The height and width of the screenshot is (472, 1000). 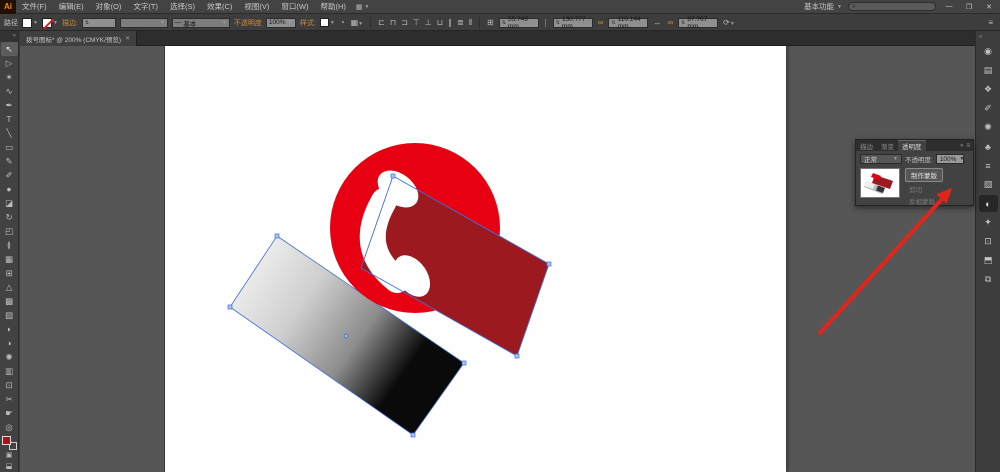 I want to click on appearance-panel-icon: ♣, so click(x=988, y=146).